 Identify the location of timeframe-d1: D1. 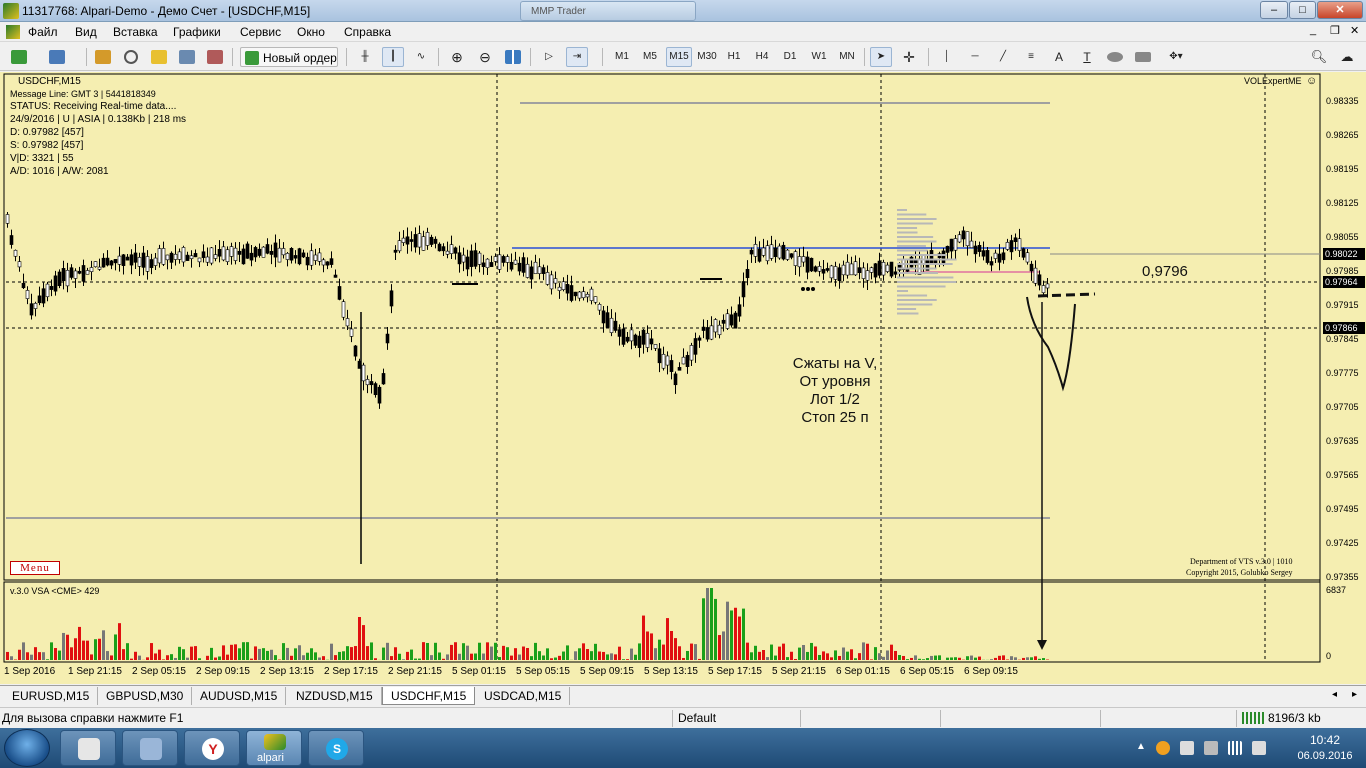
(790, 57).